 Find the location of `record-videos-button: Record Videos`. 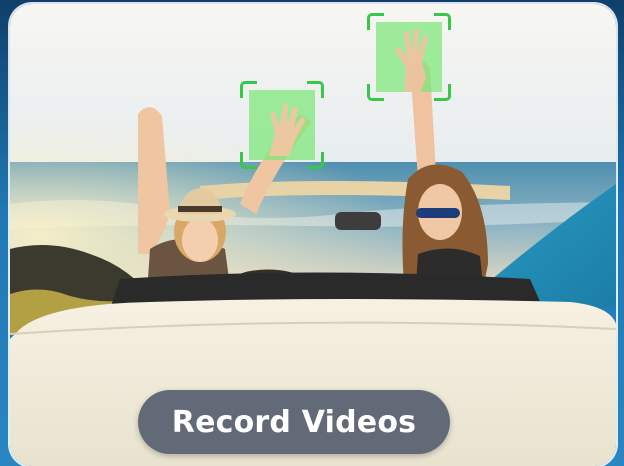

record-videos-button: Record Videos is located at coordinates (294, 422).